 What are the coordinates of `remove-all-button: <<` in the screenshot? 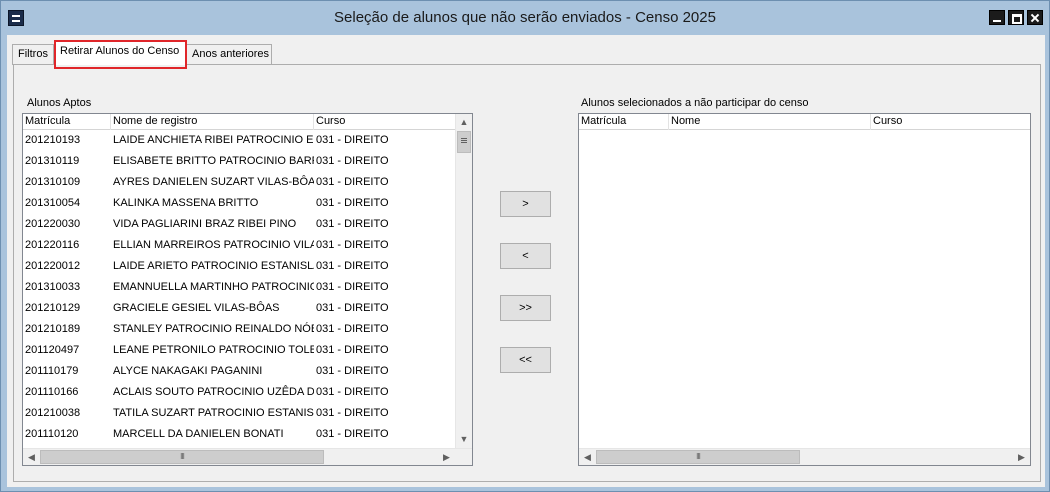 It's located at (525, 360).